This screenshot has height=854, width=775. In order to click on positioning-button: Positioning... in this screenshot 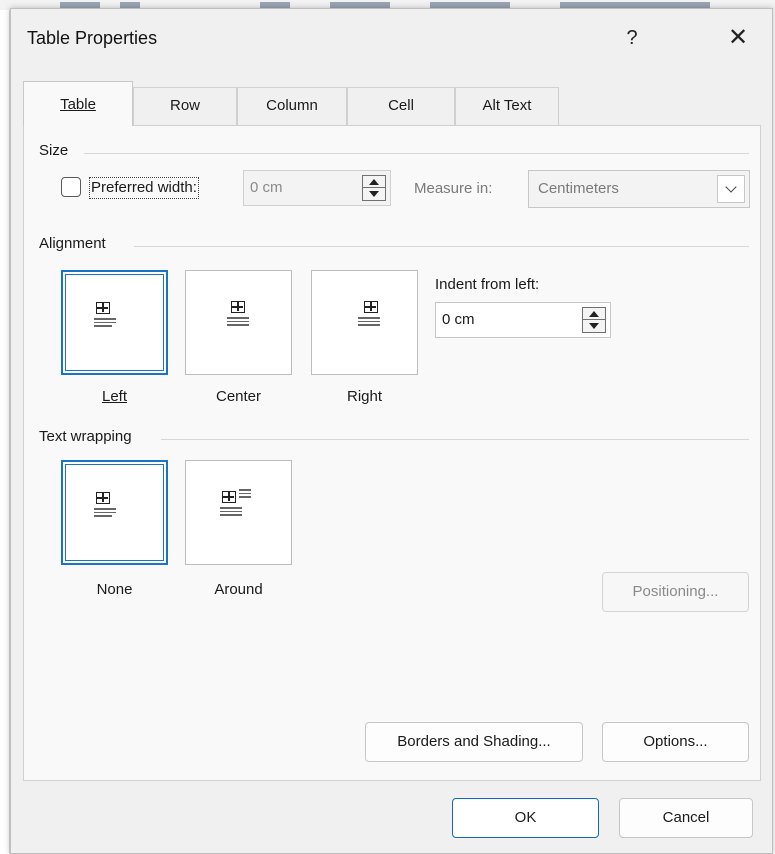, I will do `click(675, 592)`.